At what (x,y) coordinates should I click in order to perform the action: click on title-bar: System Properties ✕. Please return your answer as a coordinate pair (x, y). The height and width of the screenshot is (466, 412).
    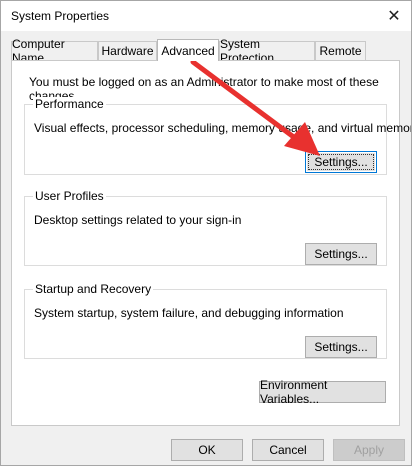
    Looking at the image, I should click on (206, 16).